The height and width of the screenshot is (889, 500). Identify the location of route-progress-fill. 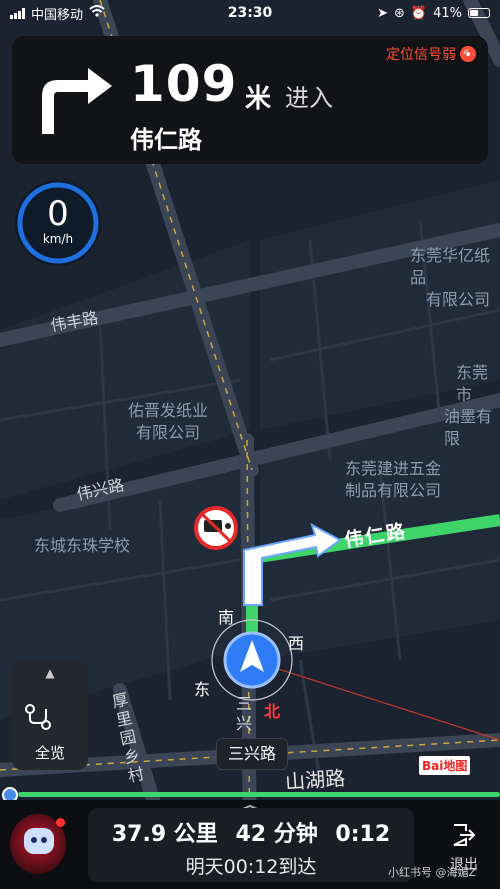
(259, 794).